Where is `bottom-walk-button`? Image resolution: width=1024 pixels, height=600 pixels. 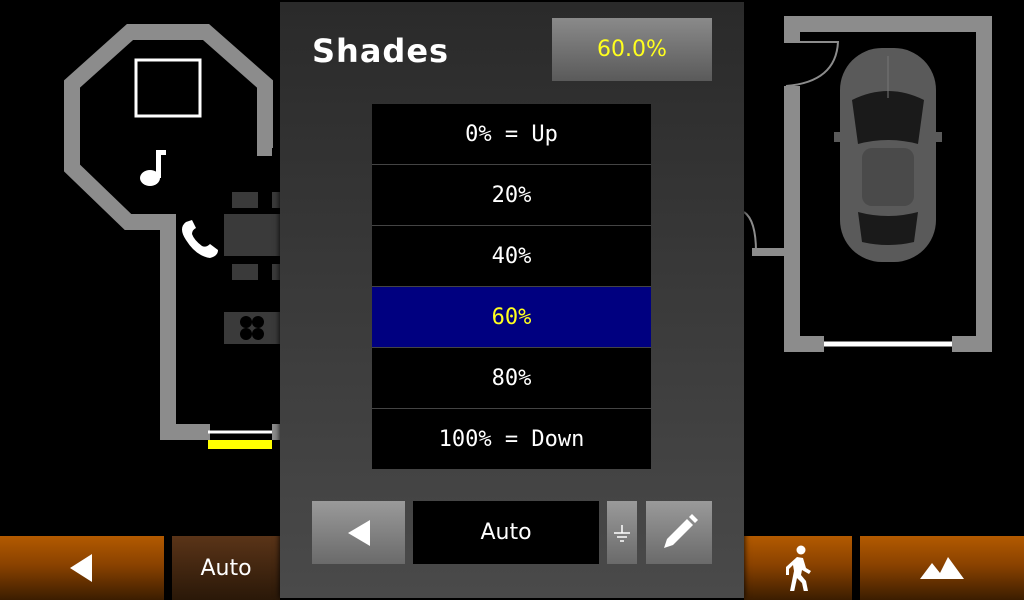
bottom-walk-button is located at coordinates (798, 568).